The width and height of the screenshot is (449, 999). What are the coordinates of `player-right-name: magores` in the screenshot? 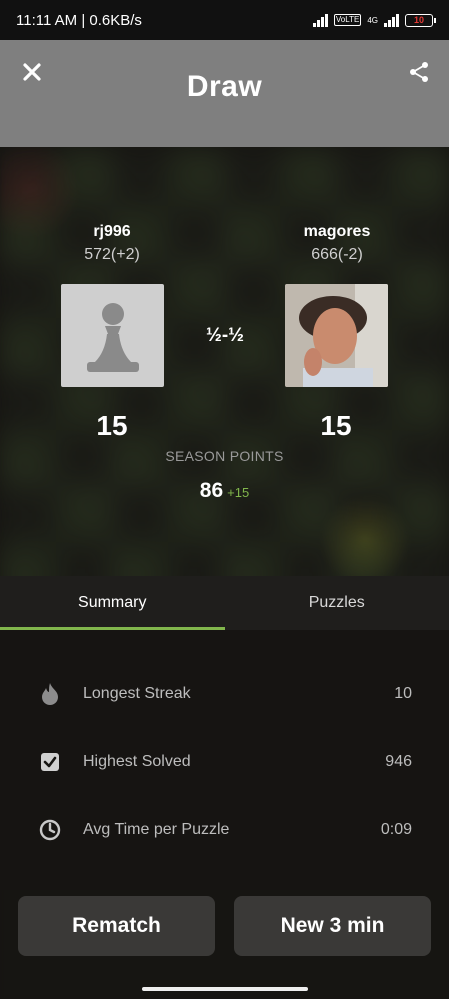 It's located at (337, 231).